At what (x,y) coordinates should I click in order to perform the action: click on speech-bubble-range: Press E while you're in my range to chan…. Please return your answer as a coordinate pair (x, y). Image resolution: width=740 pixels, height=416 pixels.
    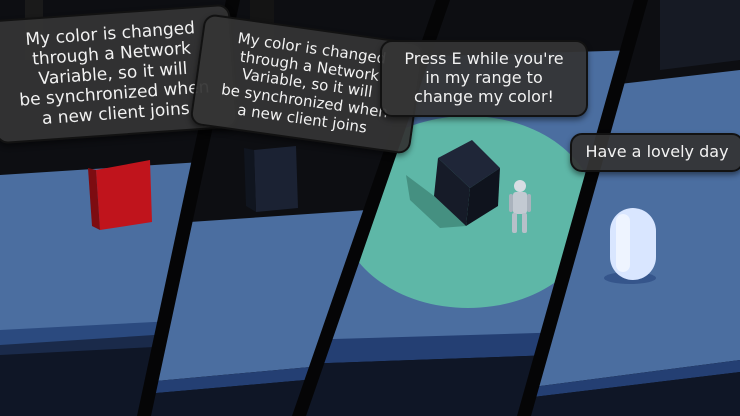
    Looking at the image, I should click on (484, 78).